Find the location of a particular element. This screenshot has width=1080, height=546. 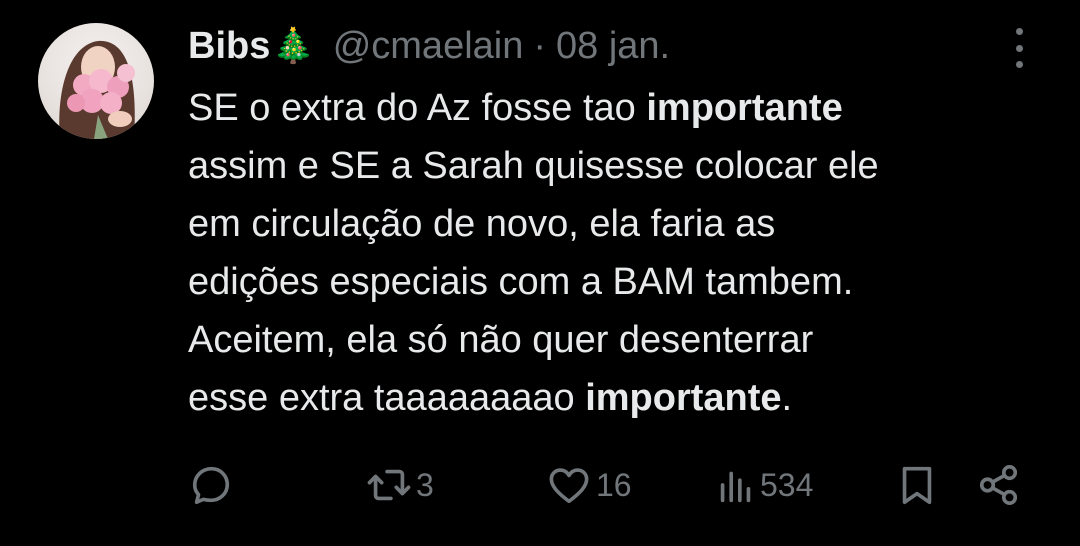

tweet-text-line: esse extra taaaaaaaao importante. is located at coordinates (490, 398).